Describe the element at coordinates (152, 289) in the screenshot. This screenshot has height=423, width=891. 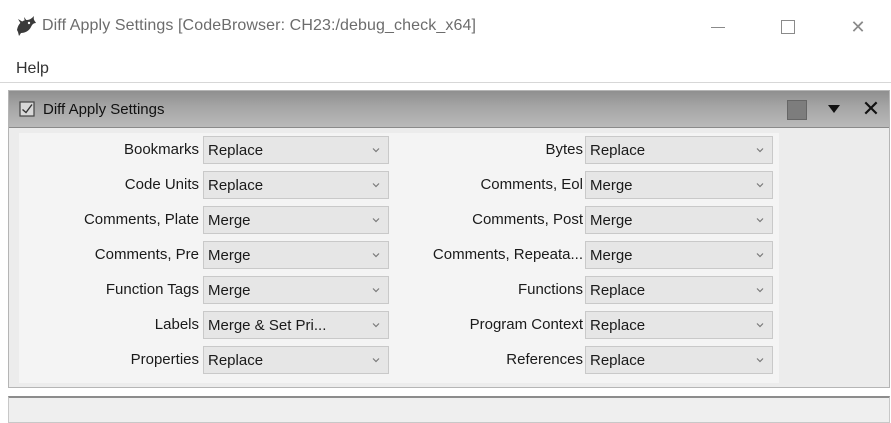
I see `setting-label: Function Tags` at that location.